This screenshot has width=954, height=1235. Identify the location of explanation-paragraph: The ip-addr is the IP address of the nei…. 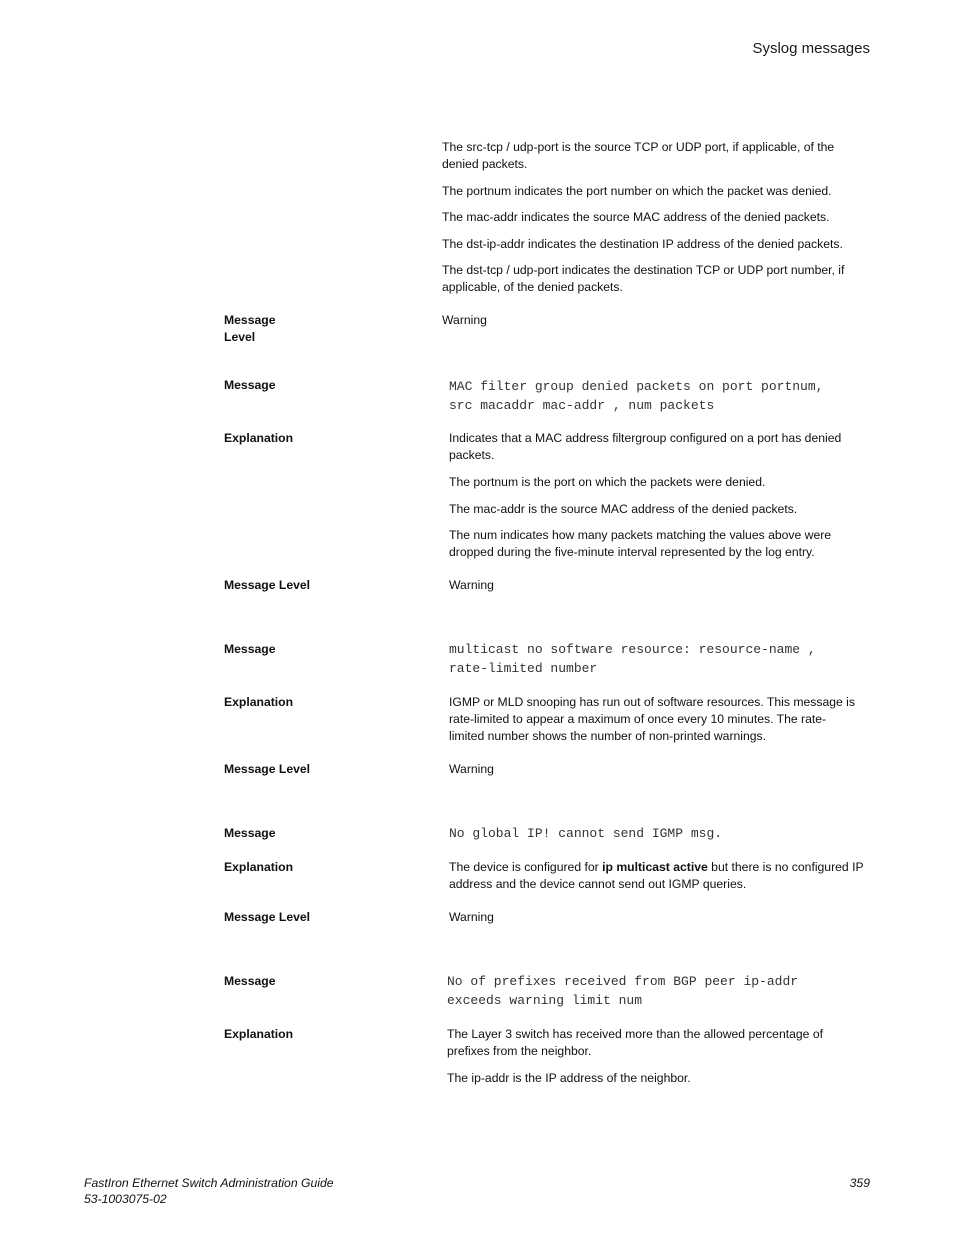
(569, 1078).